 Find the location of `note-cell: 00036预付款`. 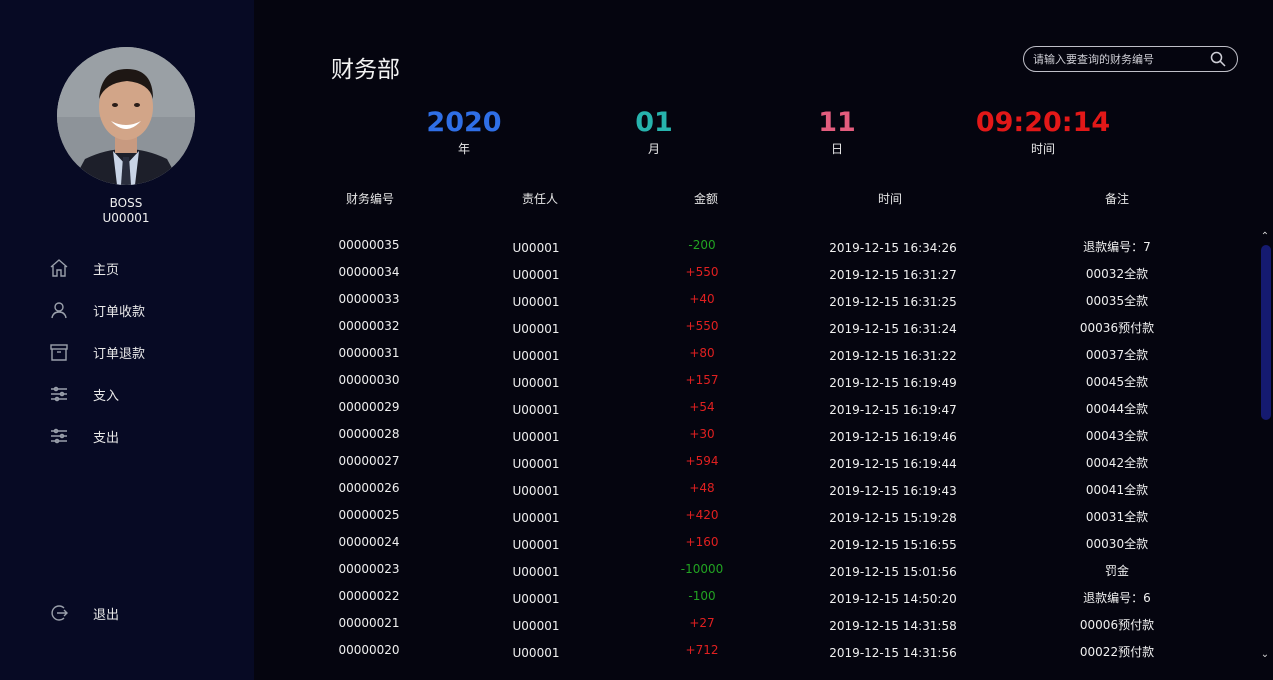

note-cell: 00036预付款 is located at coordinates (1117, 328).